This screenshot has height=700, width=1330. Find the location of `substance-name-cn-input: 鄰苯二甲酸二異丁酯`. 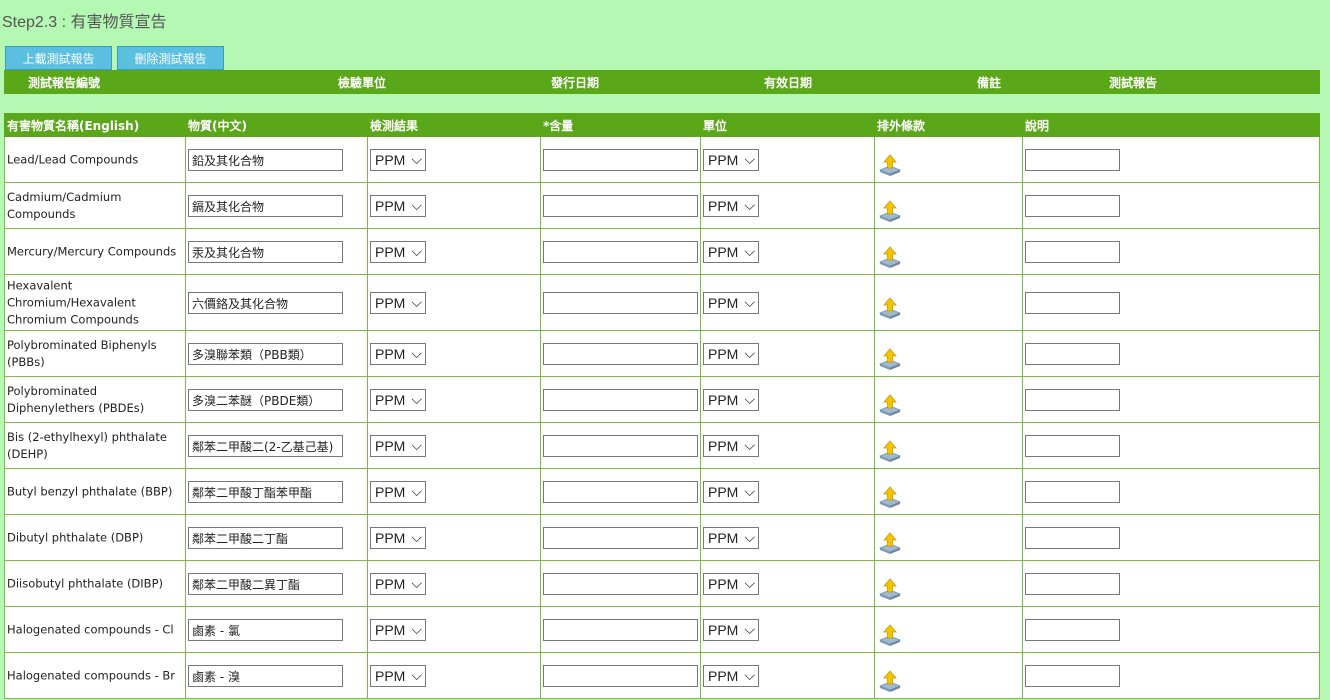

substance-name-cn-input: 鄰苯二甲酸二異丁酯 is located at coordinates (265, 583).